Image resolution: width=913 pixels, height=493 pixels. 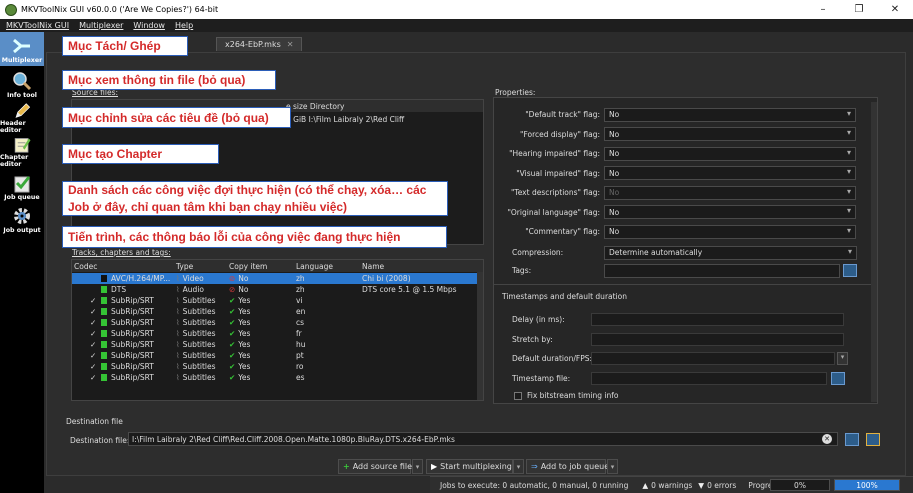 What do you see at coordinates (277, 355) in the screenshot?
I see `track-row: ✓ SubRip/SRT ⌇ Subtitles ✔ Yes pt` at bounding box center [277, 355].